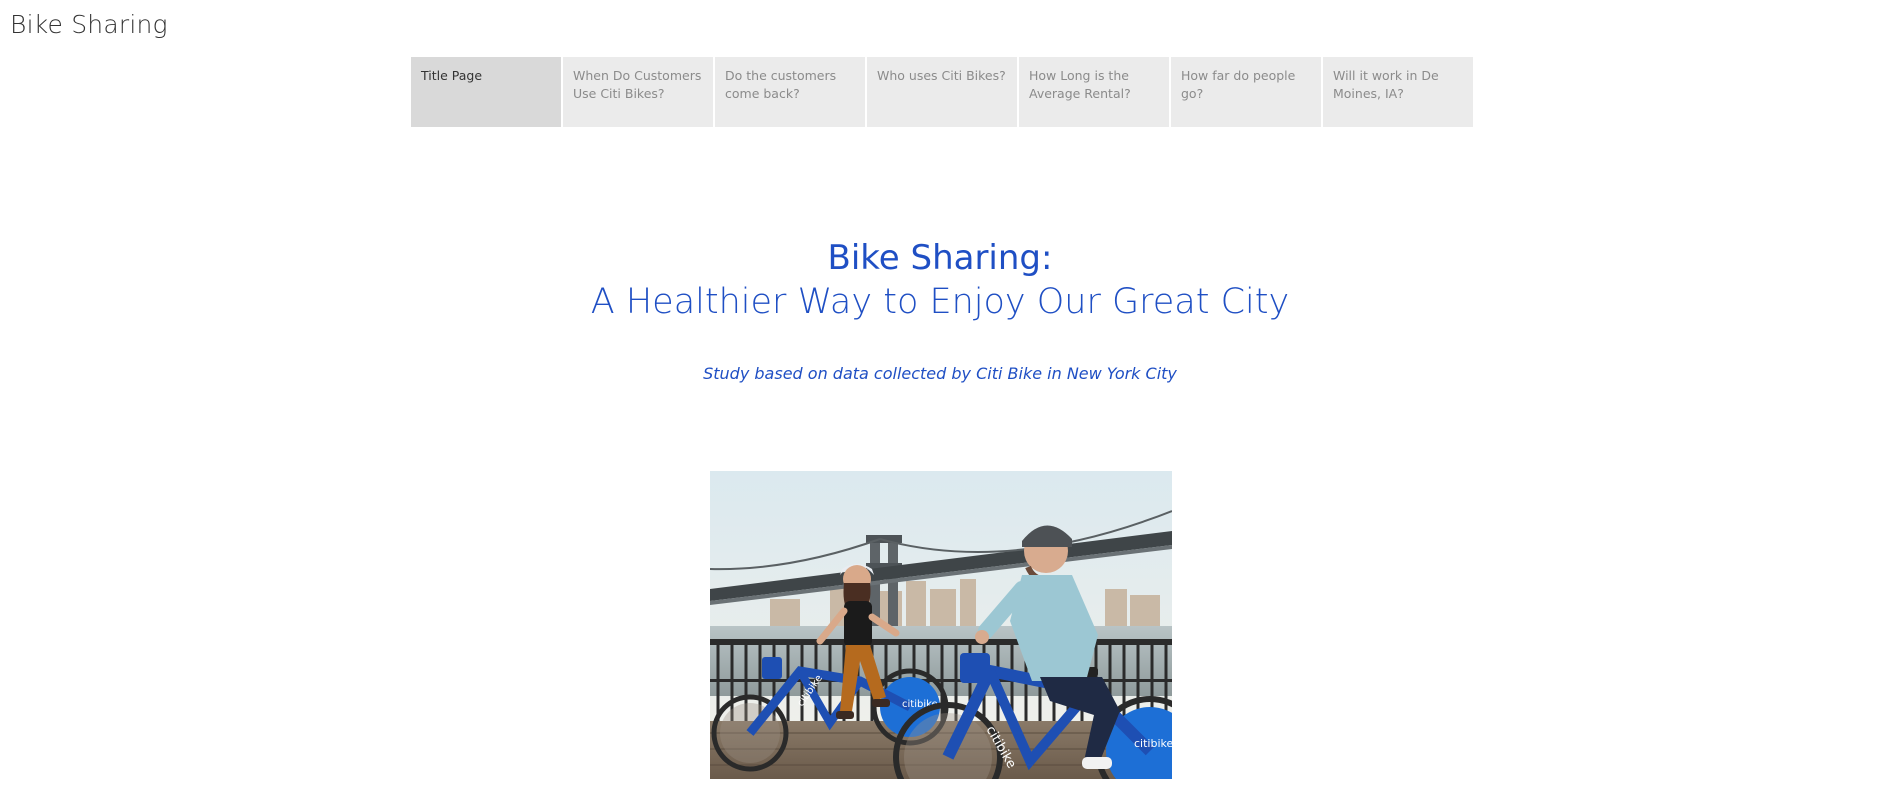 Image resolution: width=1880 pixels, height=797 pixels. What do you see at coordinates (940, 302) in the screenshot?
I see `headline-subtitle: A Healthier Way to Enjoy Our Great City` at bounding box center [940, 302].